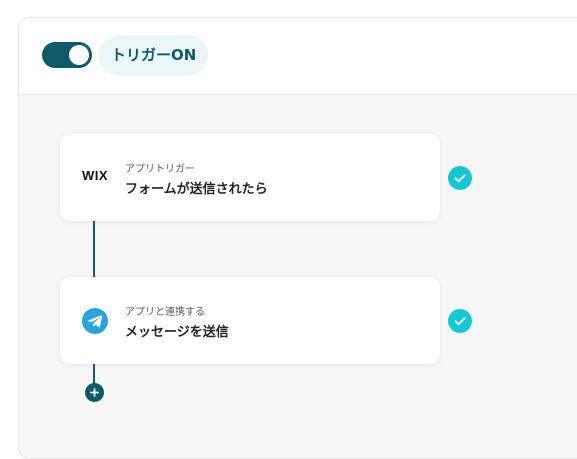  Describe the element at coordinates (177, 332) in the screenshot. I see `step-title: メッセージを送信` at that location.